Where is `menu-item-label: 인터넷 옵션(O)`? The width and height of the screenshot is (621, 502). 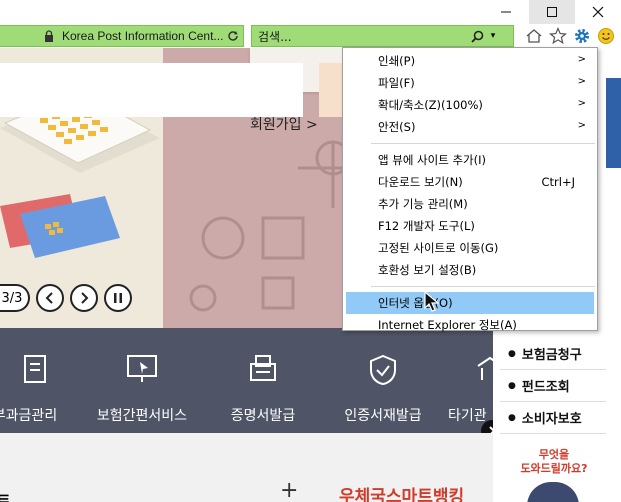 menu-item-label: 인터넷 옵션(O) is located at coordinates (415, 303).